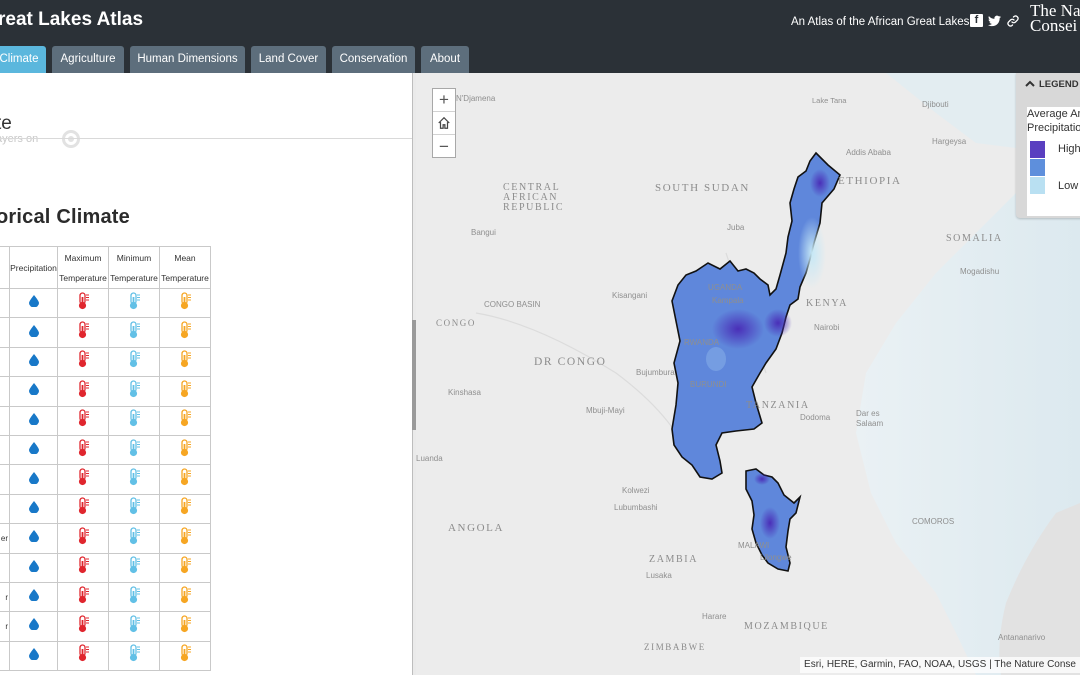 Image resolution: width=1080 pixels, height=675 pixels. What do you see at coordinates (444, 100) in the screenshot?
I see `zoom-in-button: +` at bounding box center [444, 100].